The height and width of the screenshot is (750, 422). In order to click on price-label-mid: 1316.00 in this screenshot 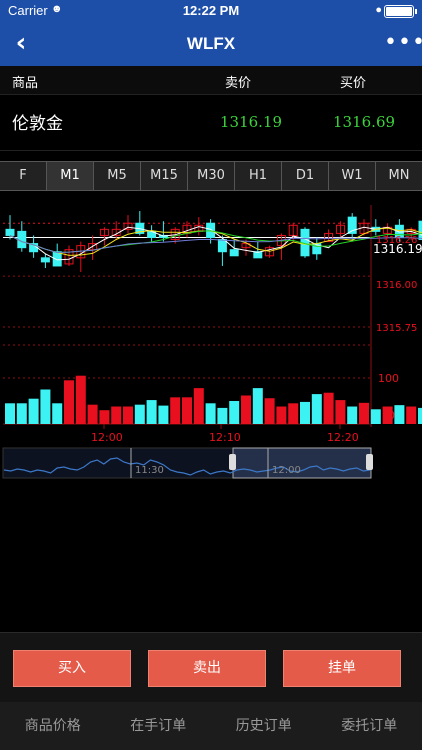, I will do `click(396, 285)`.